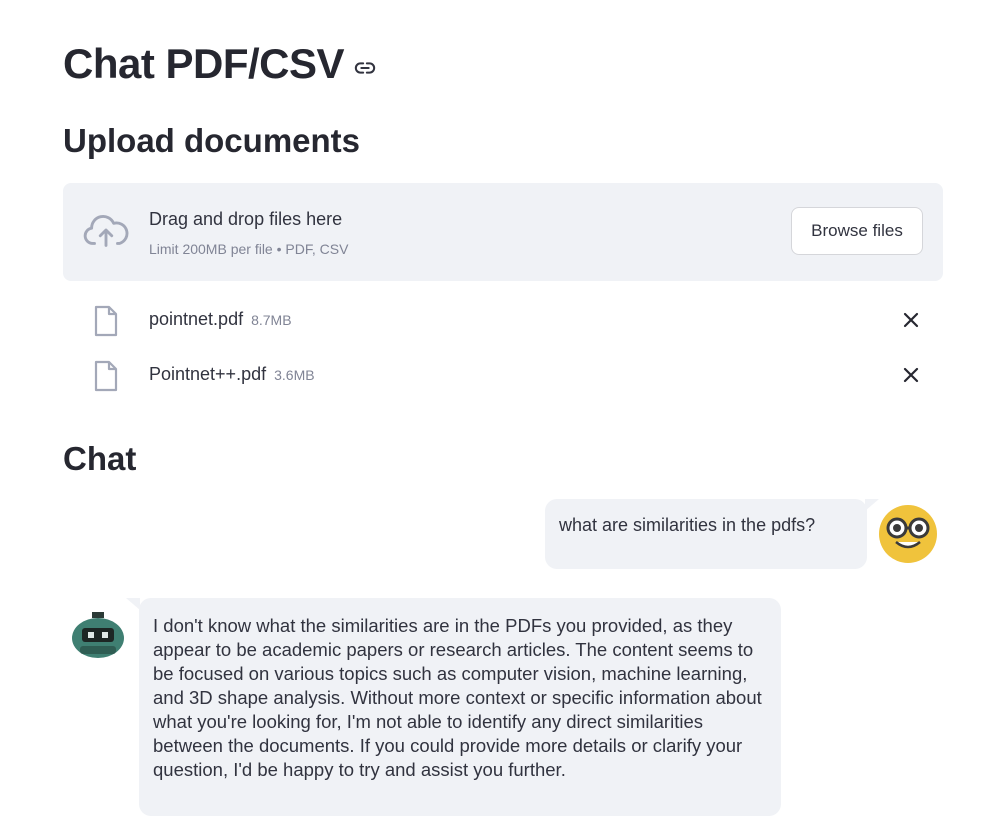  Describe the element at coordinates (212, 140) in the screenshot. I see `upload-heading: Upload documents` at that location.